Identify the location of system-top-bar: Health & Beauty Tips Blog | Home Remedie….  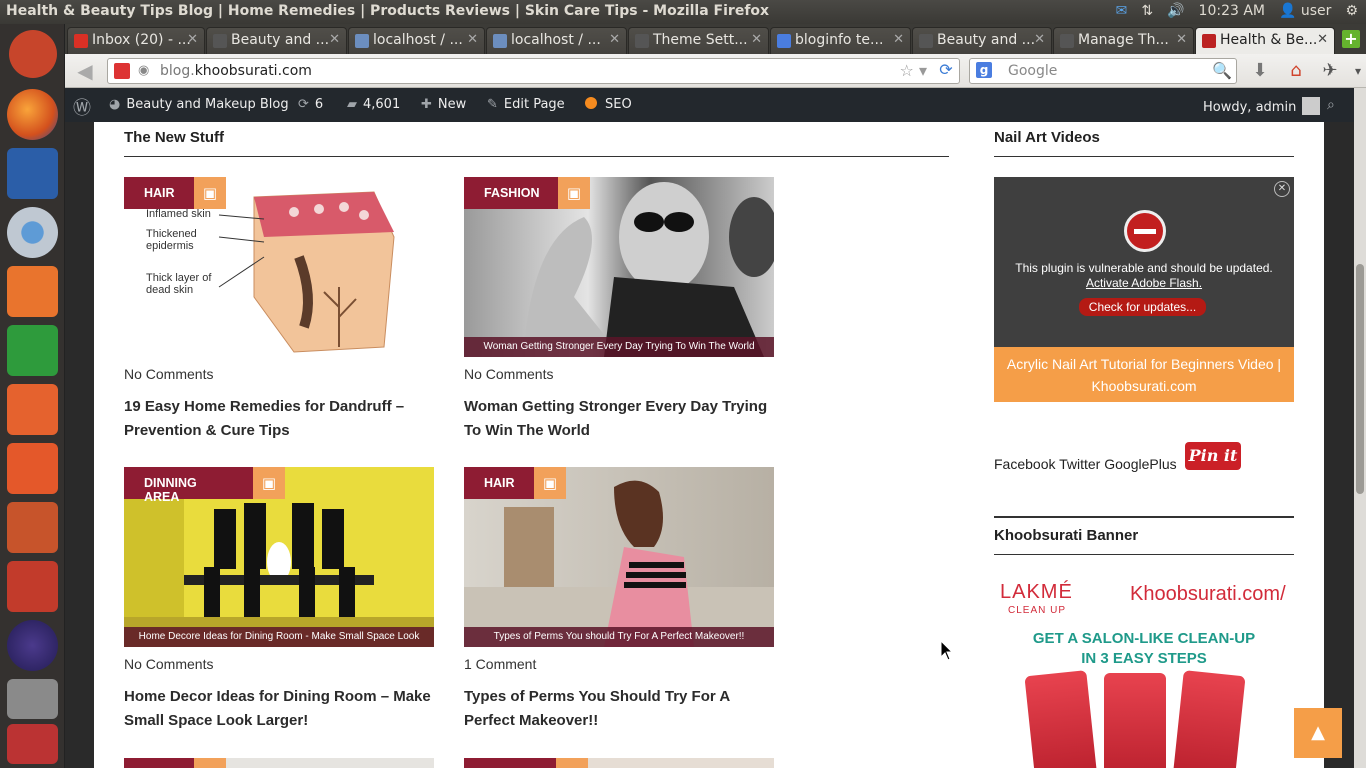
(683, 12).